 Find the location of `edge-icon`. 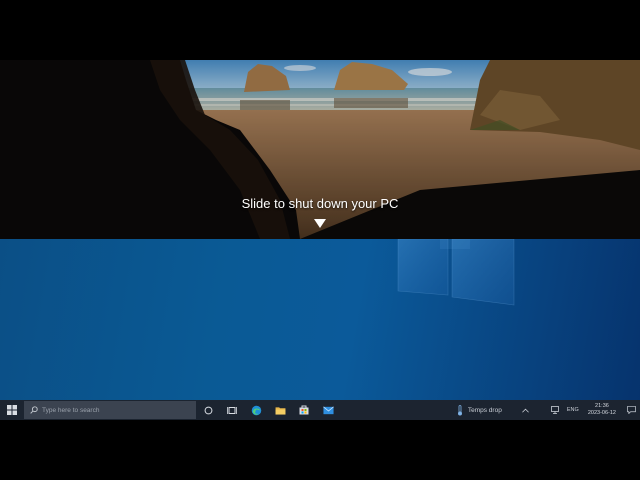

edge-icon is located at coordinates (256, 410).